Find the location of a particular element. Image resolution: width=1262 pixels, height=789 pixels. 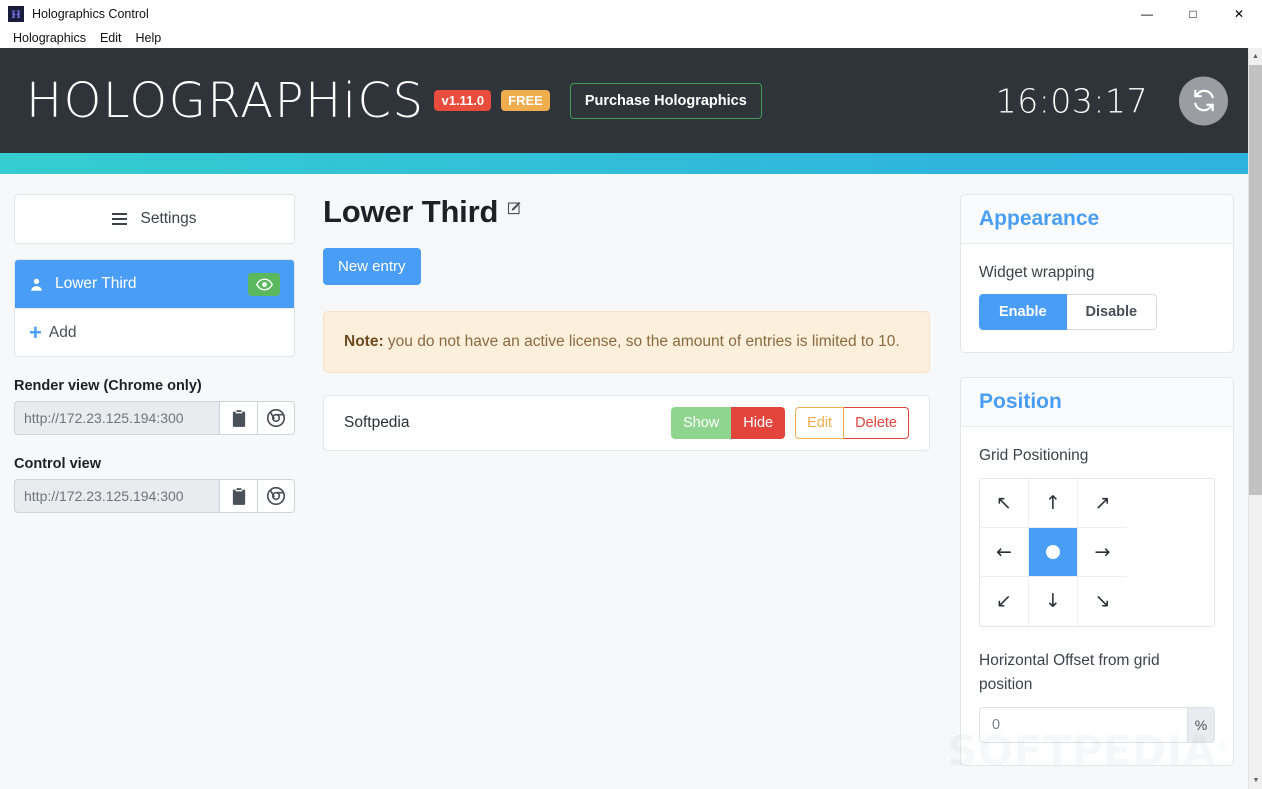

hamburger-icon is located at coordinates (120, 219).